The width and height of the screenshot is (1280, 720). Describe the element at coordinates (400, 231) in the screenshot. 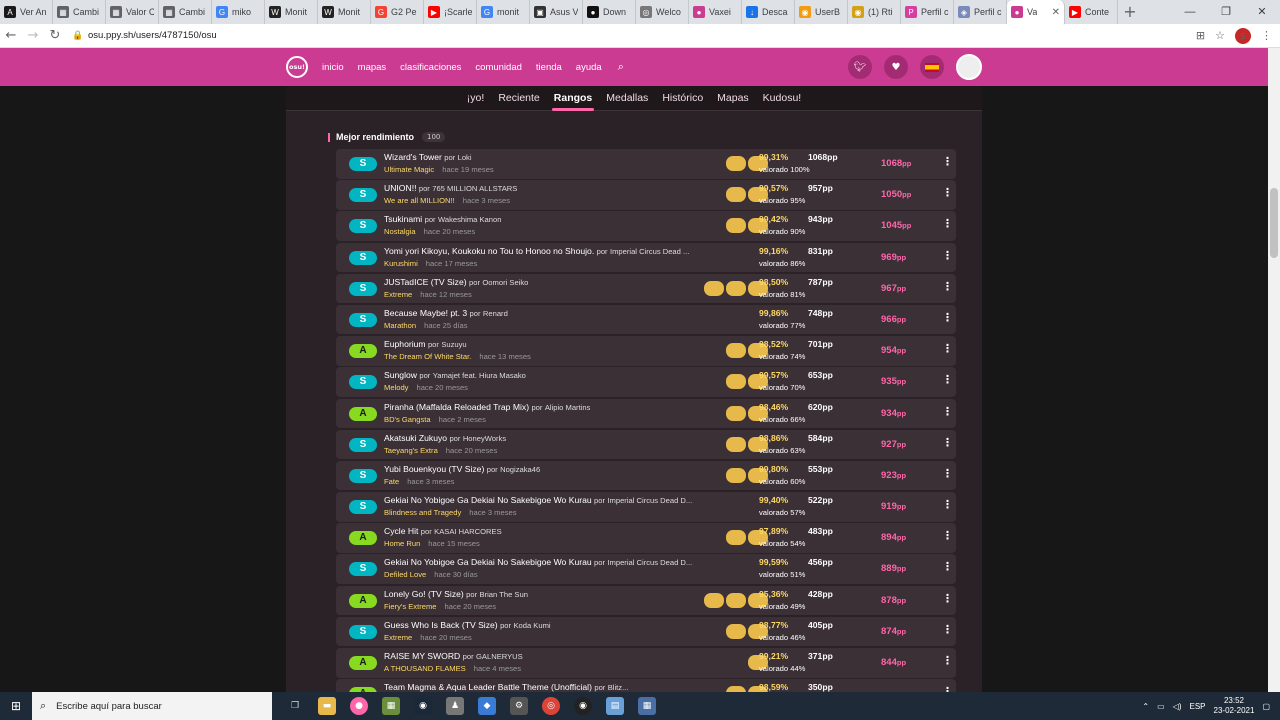

I see `difficulty-name: Nostalgia` at that location.